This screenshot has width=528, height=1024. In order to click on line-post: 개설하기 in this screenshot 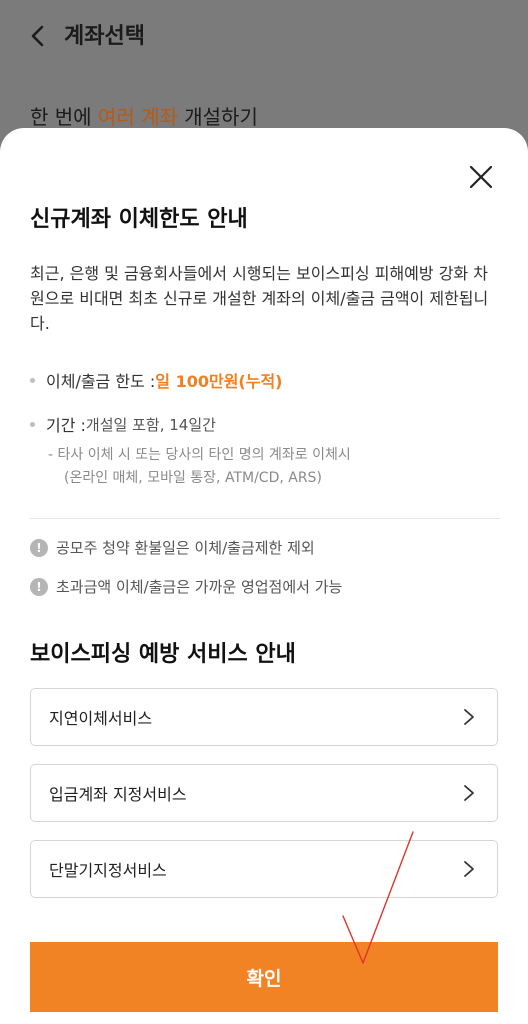, I will do `click(217, 117)`.